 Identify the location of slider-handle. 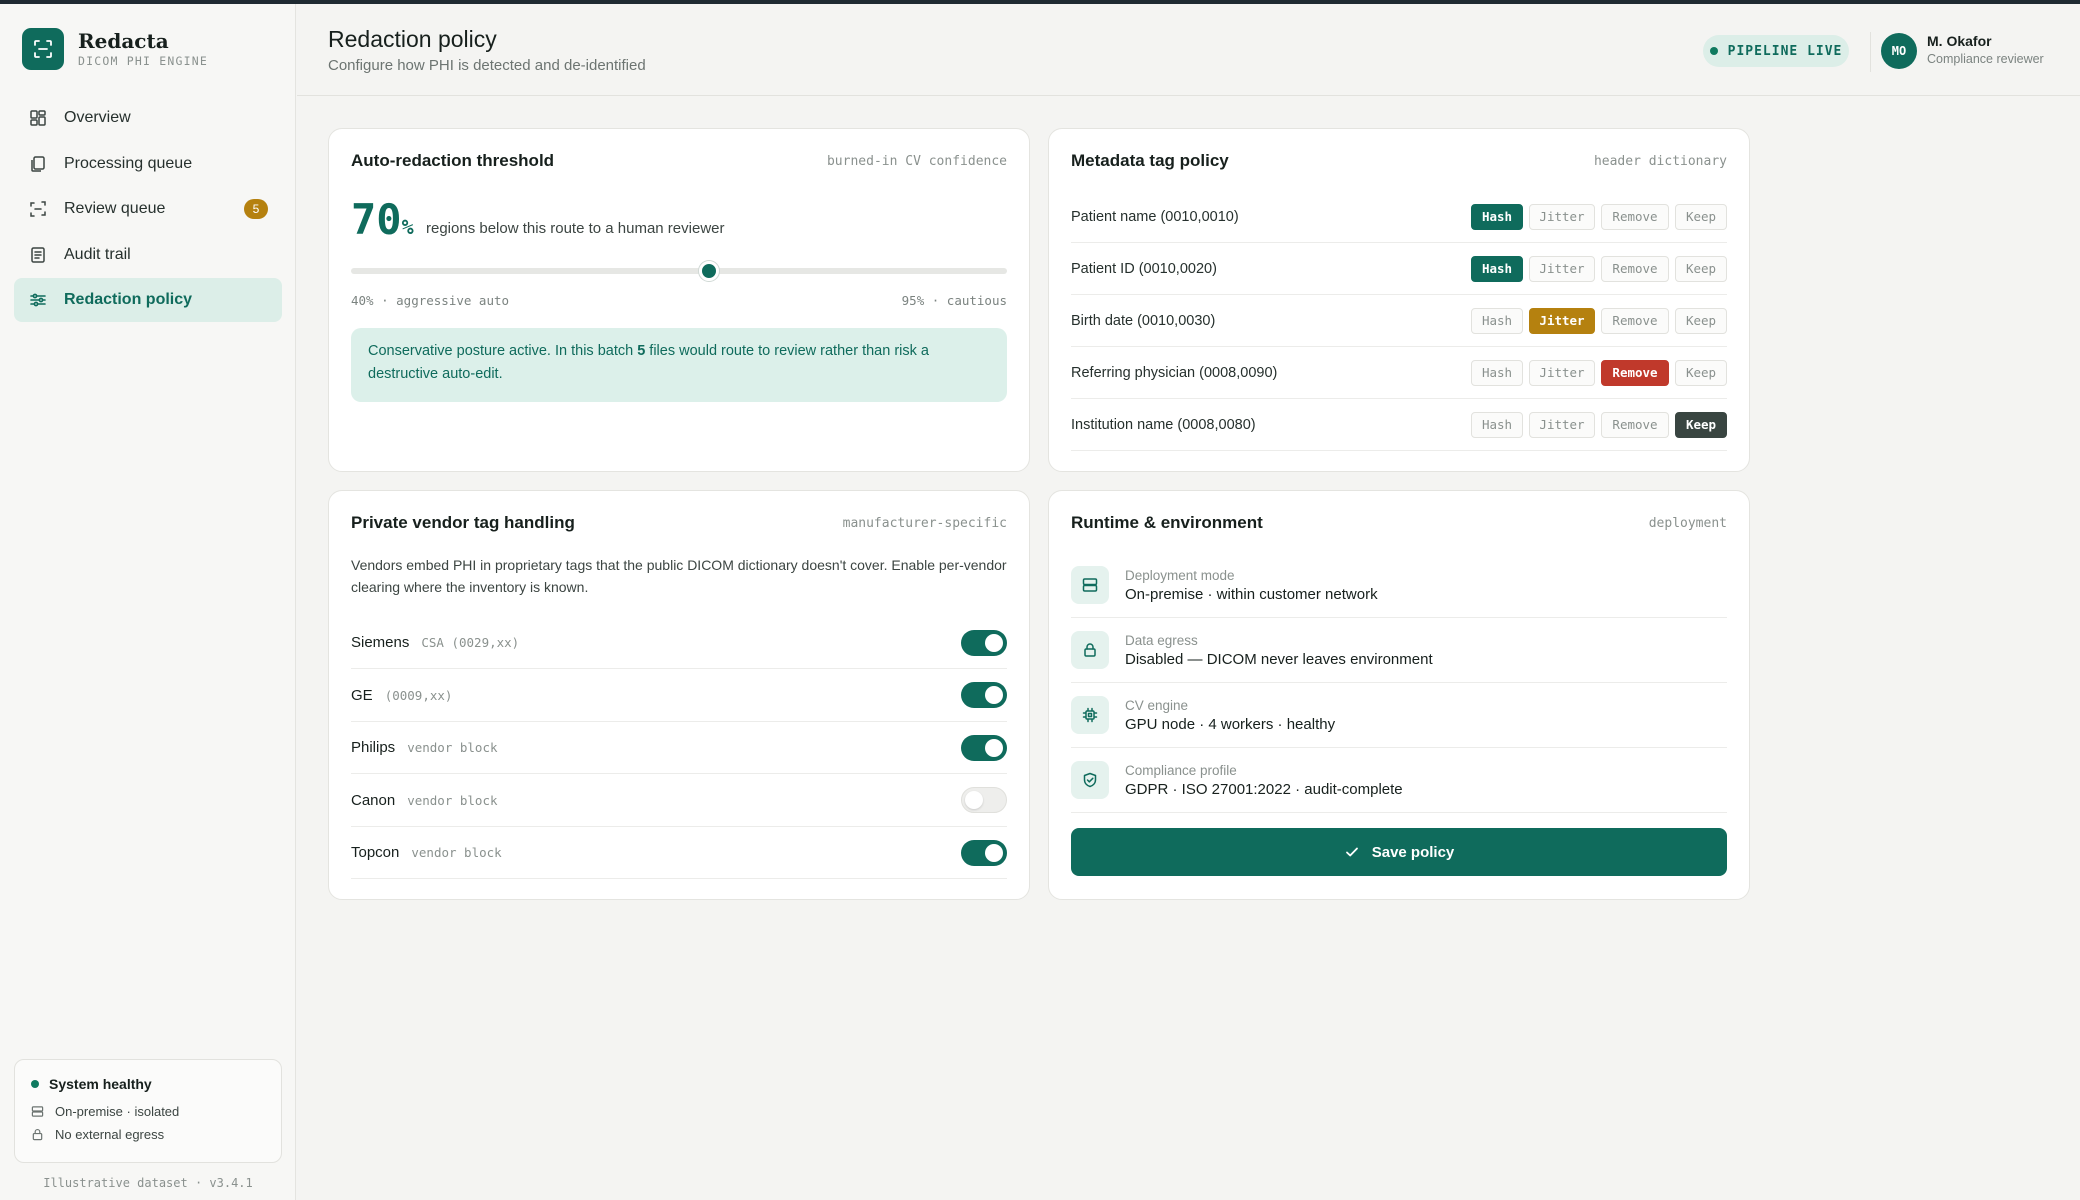
(708, 271).